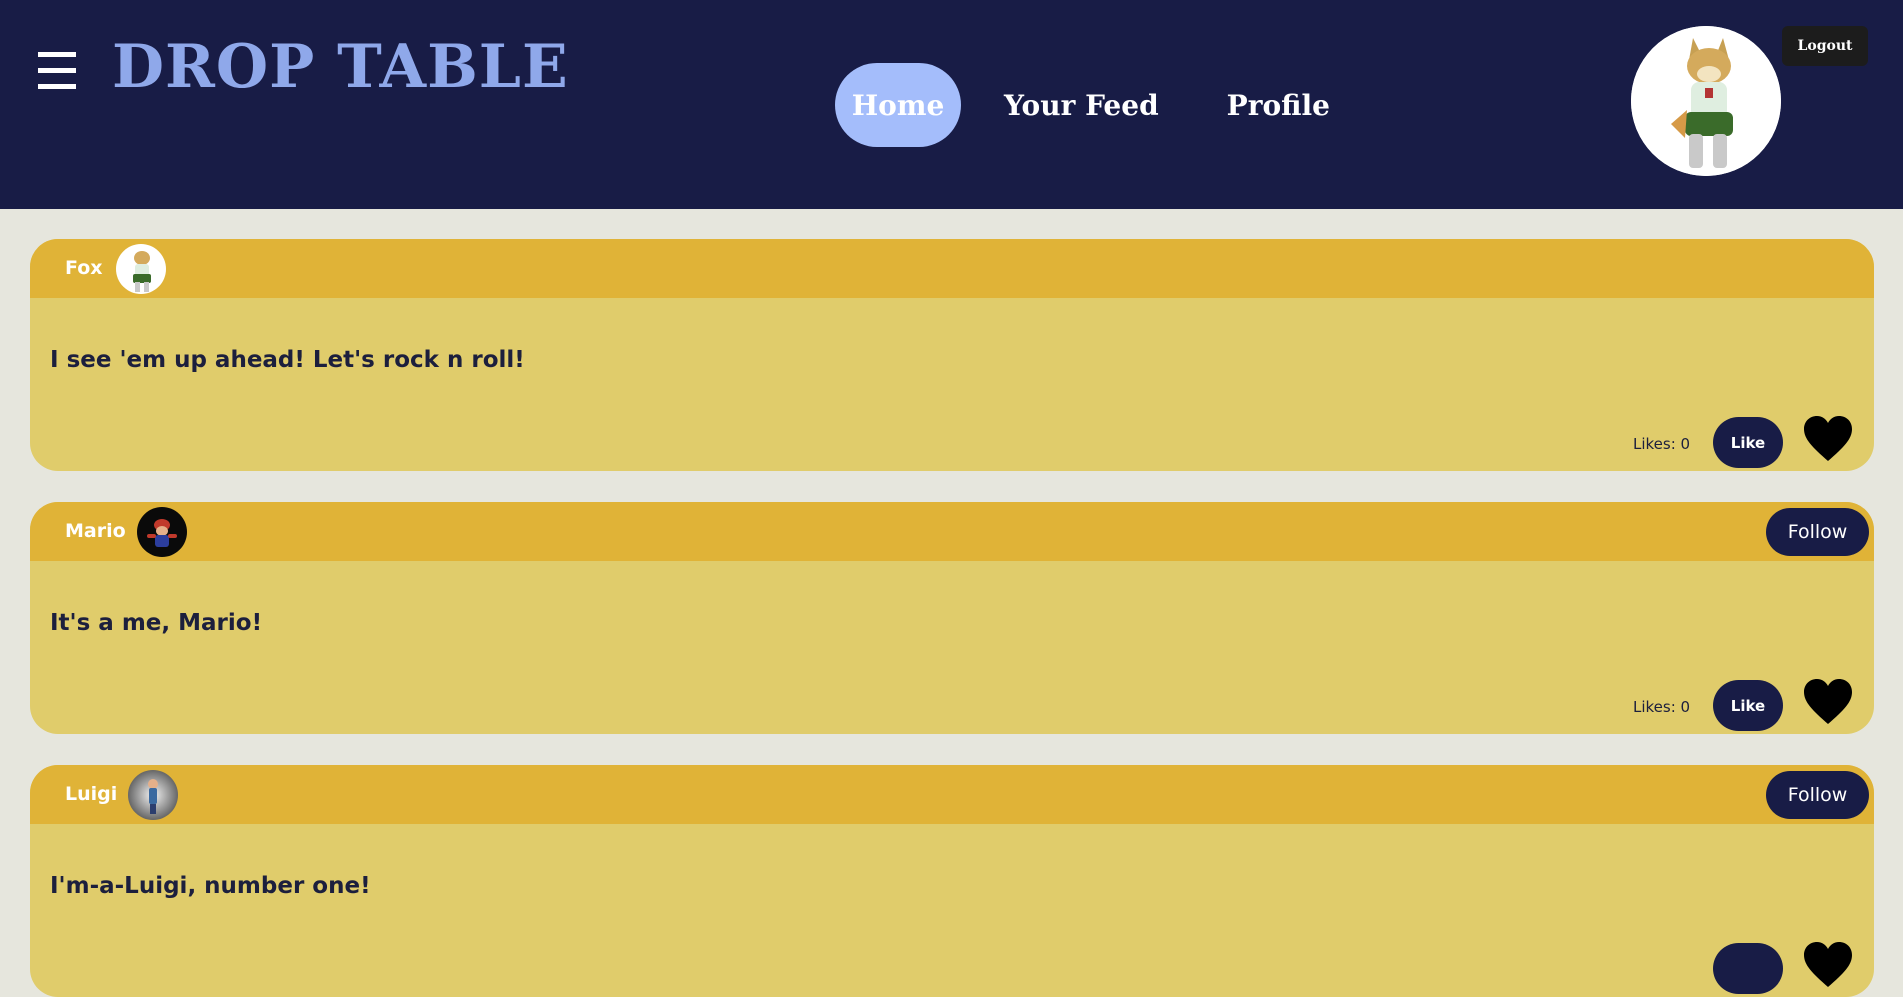 The width and height of the screenshot is (1903, 997). What do you see at coordinates (898, 105) in the screenshot?
I see `nav-home-link: Home` at bounding box center [898, 105].